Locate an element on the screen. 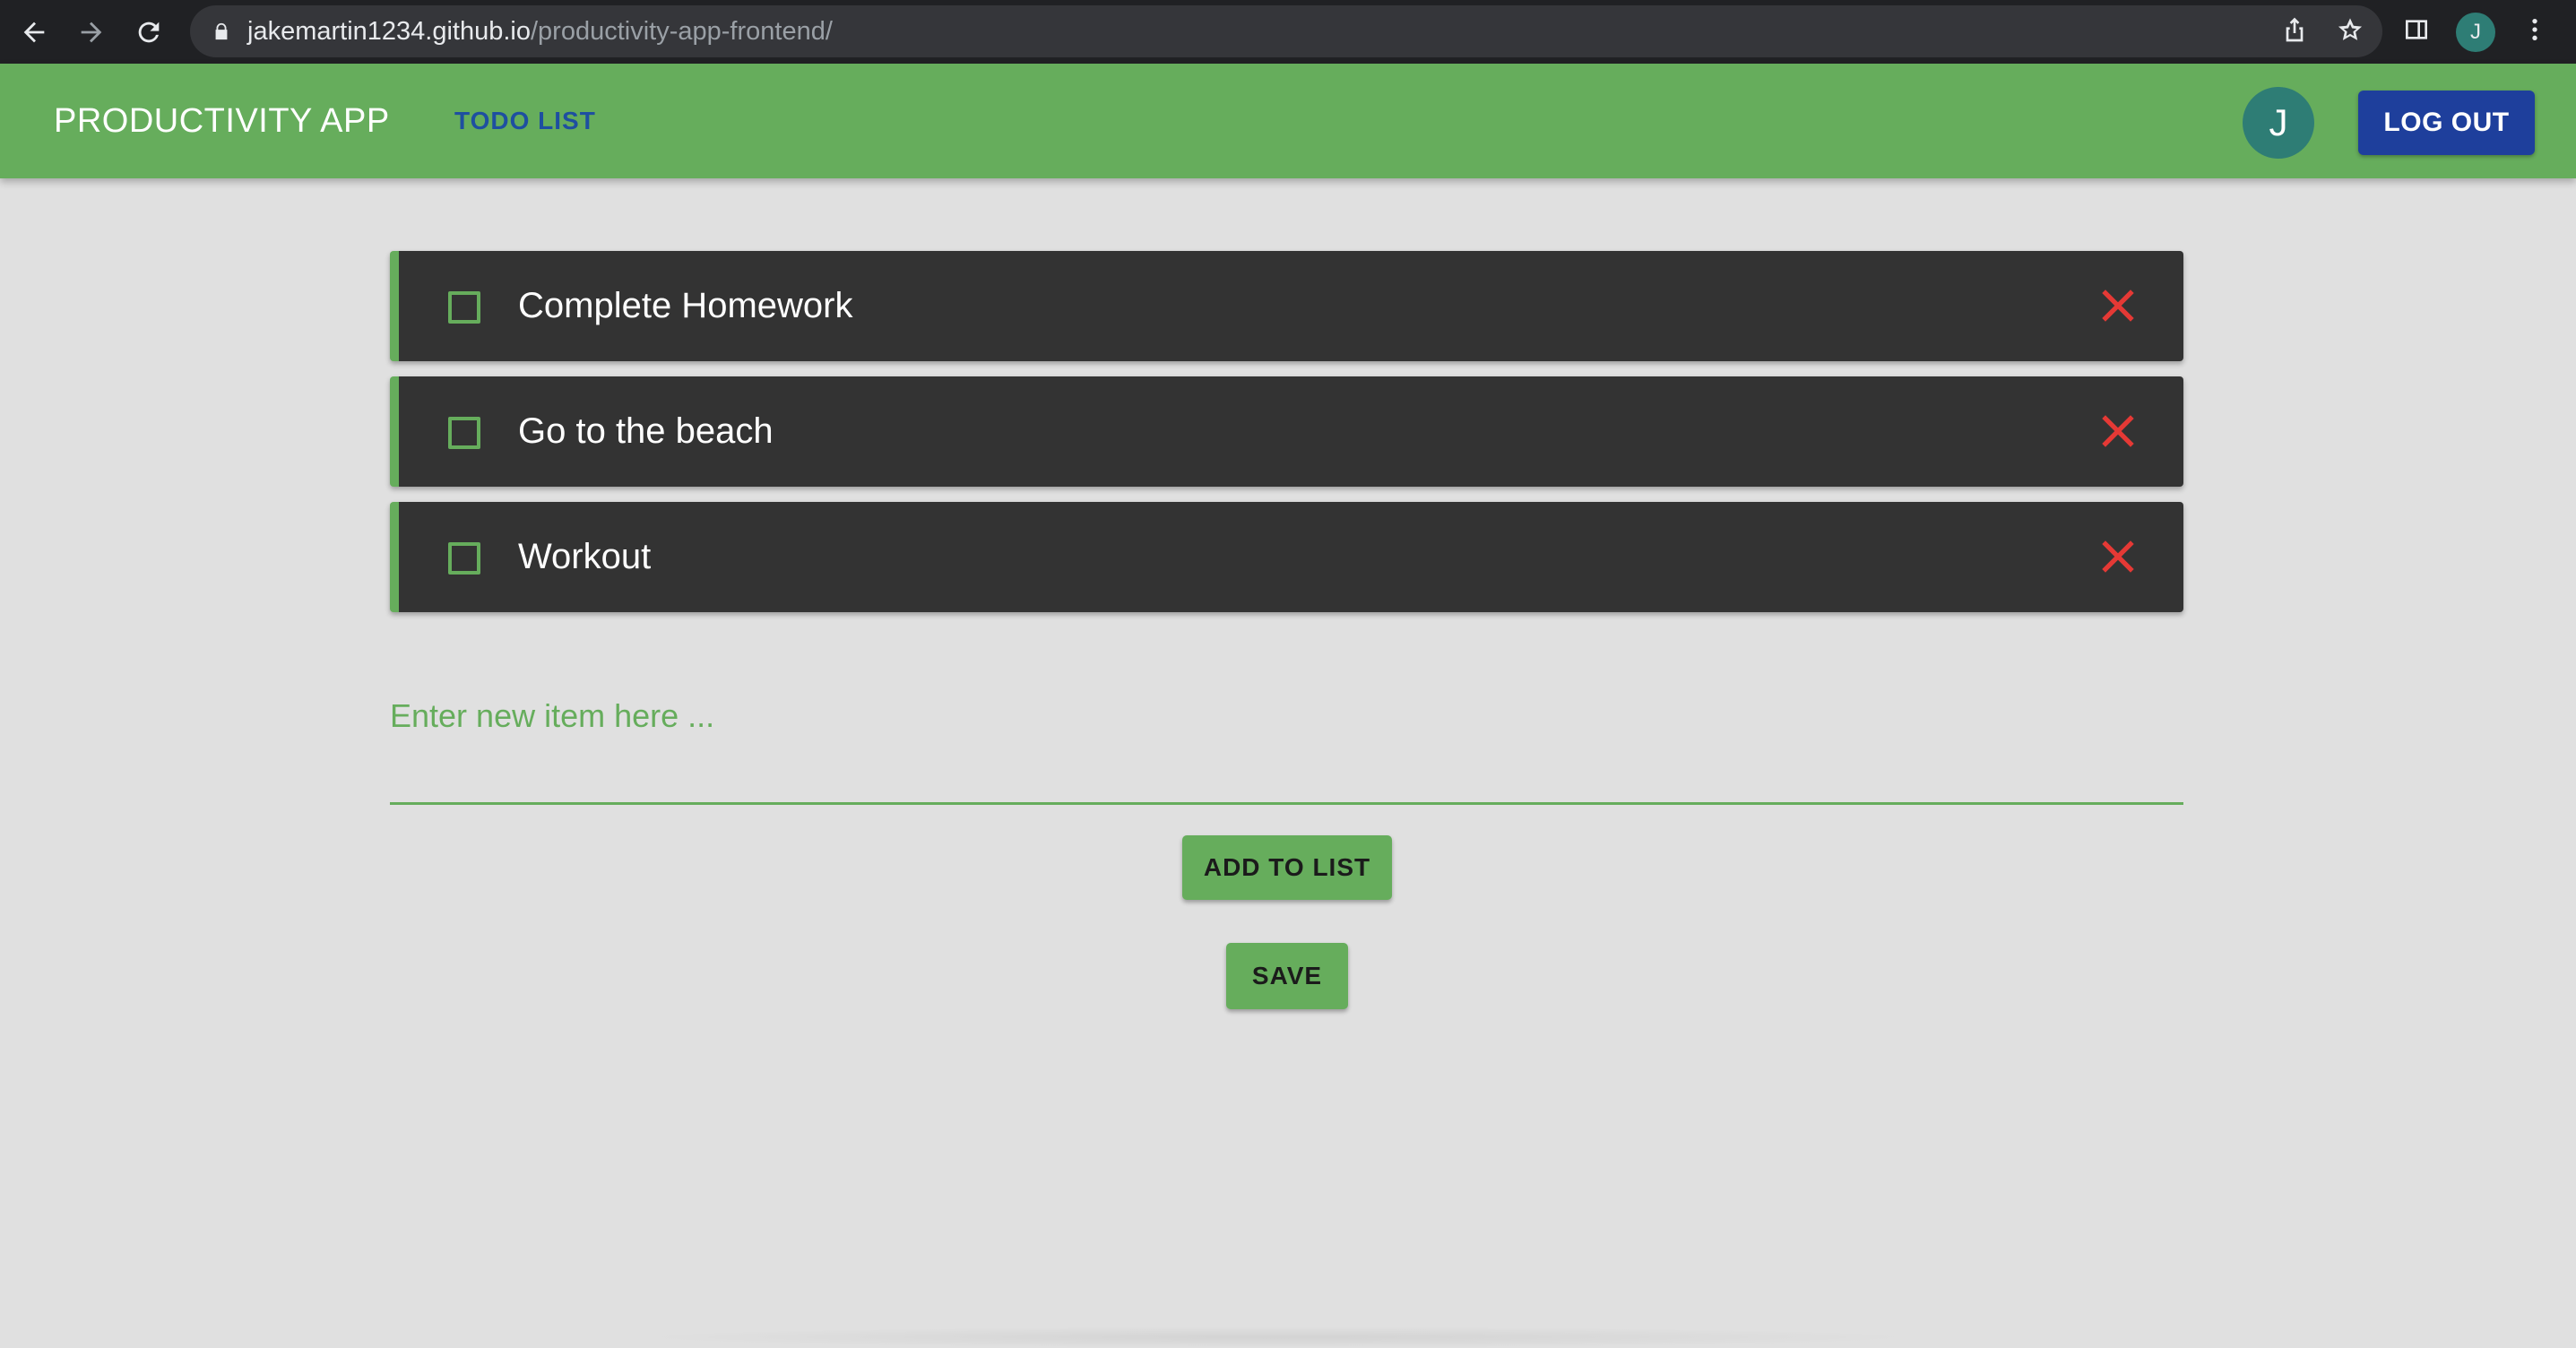 The width and height of the screenshot is (2576, 1348). add-to-list-button: ADD TO LIST is located at coordinates (1287, 868).